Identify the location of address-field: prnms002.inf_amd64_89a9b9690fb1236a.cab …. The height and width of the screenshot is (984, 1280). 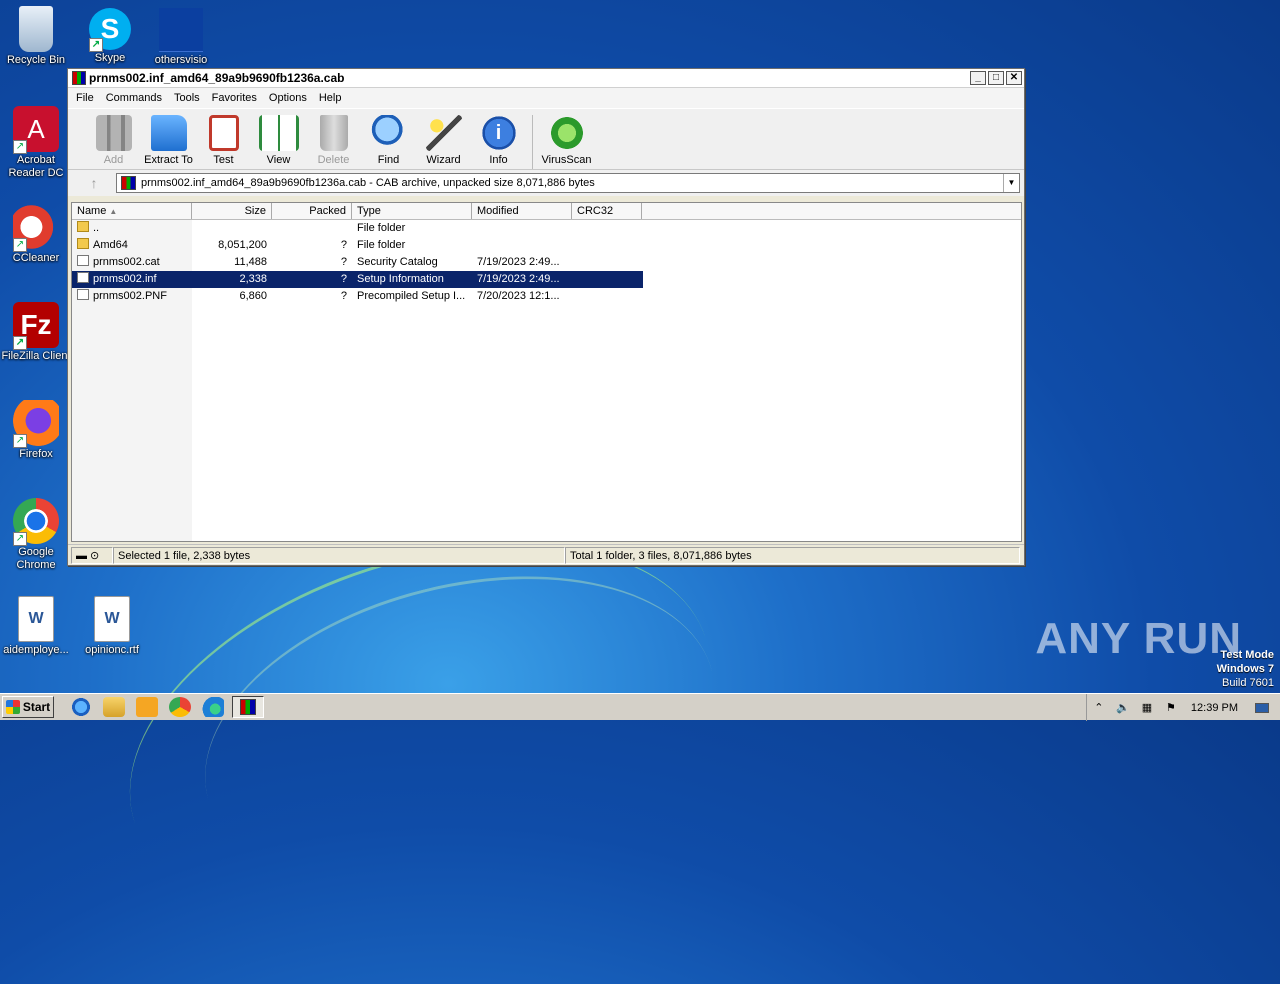
(568, 183).